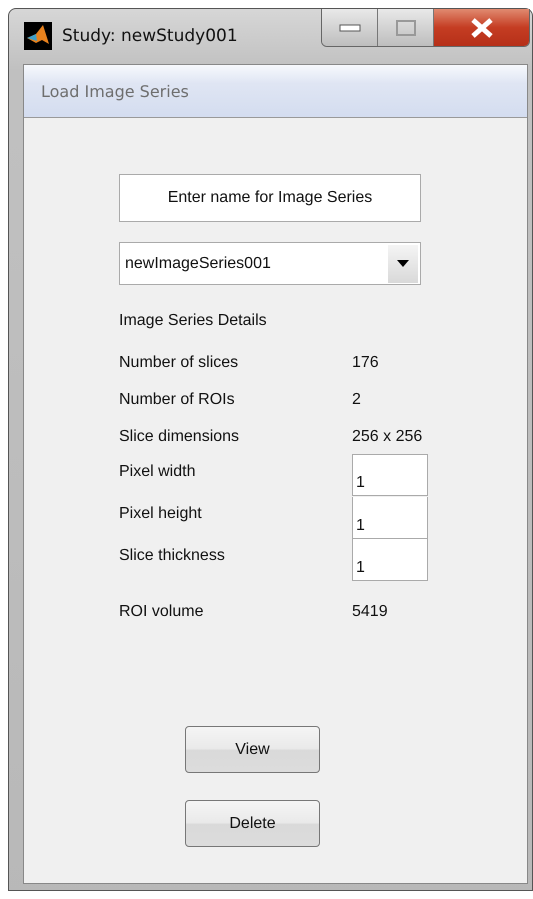 The image size is (533, 899). I want to click on field-label: Slice thickness, so click(172, 555).